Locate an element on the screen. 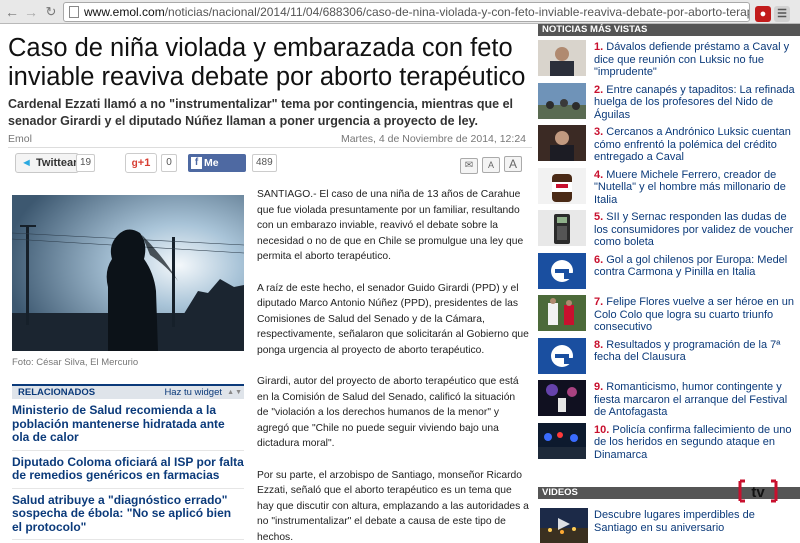 This screenshot has height=543, width=800. gplus-button: g+1 is located at coordinates (141, 163).